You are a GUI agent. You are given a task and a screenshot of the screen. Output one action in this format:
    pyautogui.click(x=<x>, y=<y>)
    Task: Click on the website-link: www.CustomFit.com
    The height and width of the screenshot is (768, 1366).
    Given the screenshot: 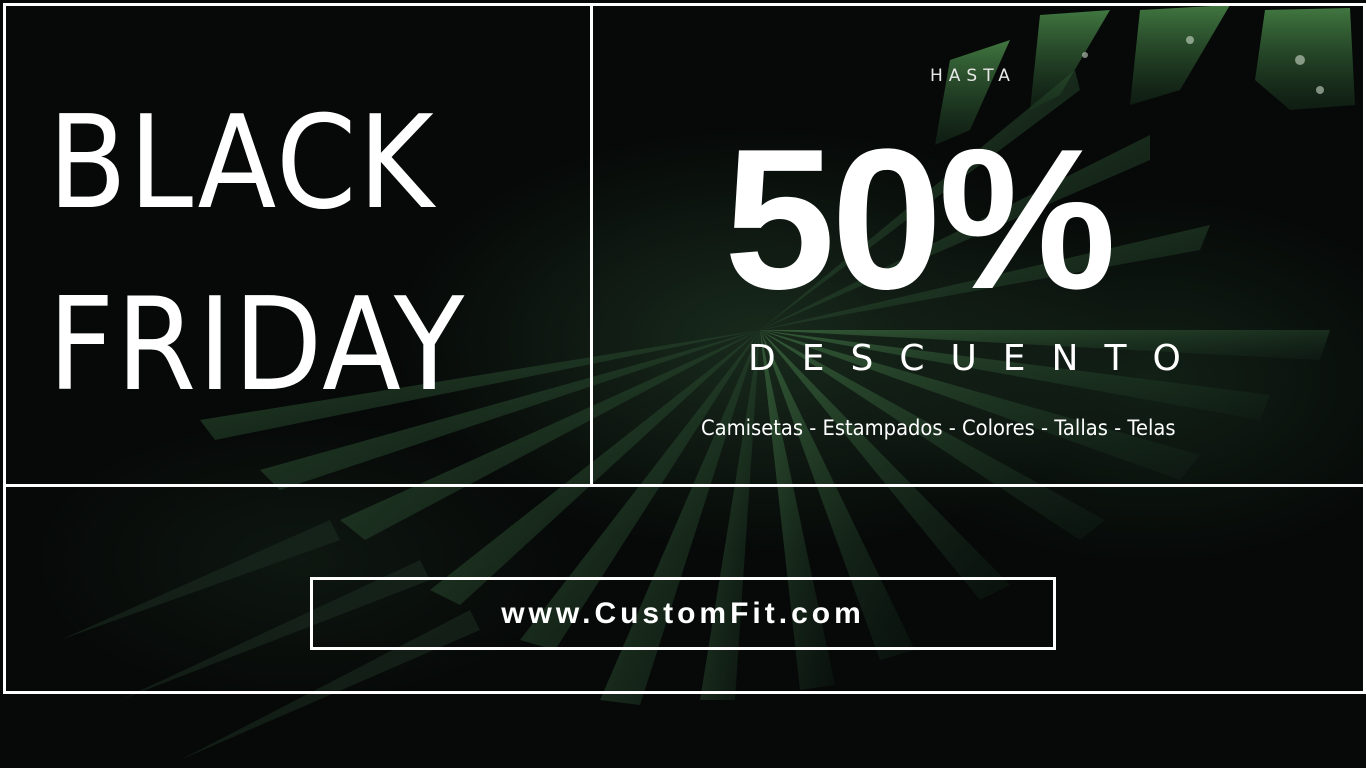 What is the action you would take?
    pyautogui.click(x=683, y=613)
    